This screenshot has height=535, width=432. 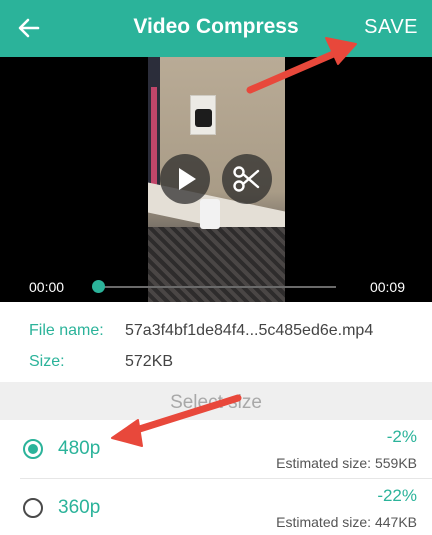 I want to click on play-button, so click(x=185, y=179).